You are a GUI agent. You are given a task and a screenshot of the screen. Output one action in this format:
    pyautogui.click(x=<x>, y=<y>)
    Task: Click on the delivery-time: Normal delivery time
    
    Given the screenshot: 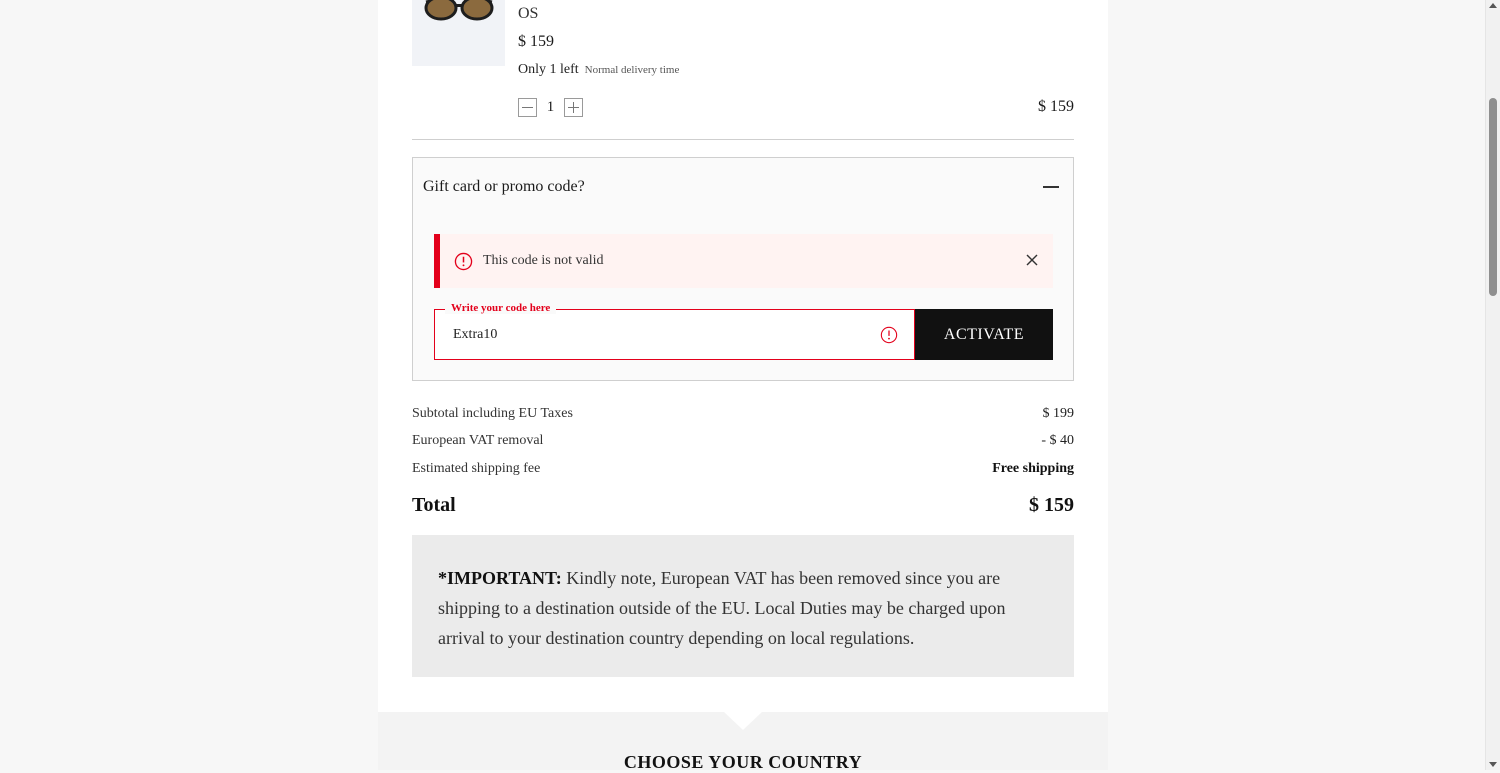 What is the action you would take?
    pyautogui.click(x=632, y=70)
    